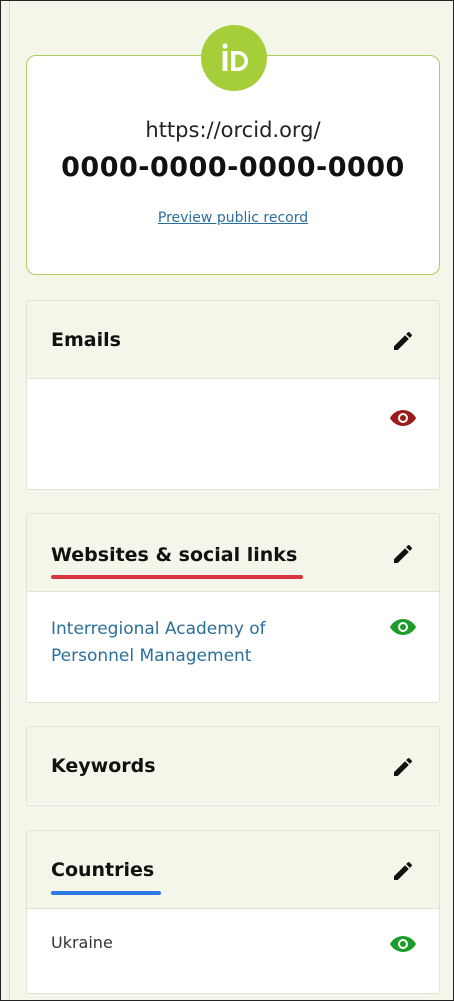 Image resolution: width=454 pixels, height=1001 pixels. What do you see at coordinates (403, 627) in the screenshot?
I see `website-visibility-eye-icon` at bounding box center [403, 627].